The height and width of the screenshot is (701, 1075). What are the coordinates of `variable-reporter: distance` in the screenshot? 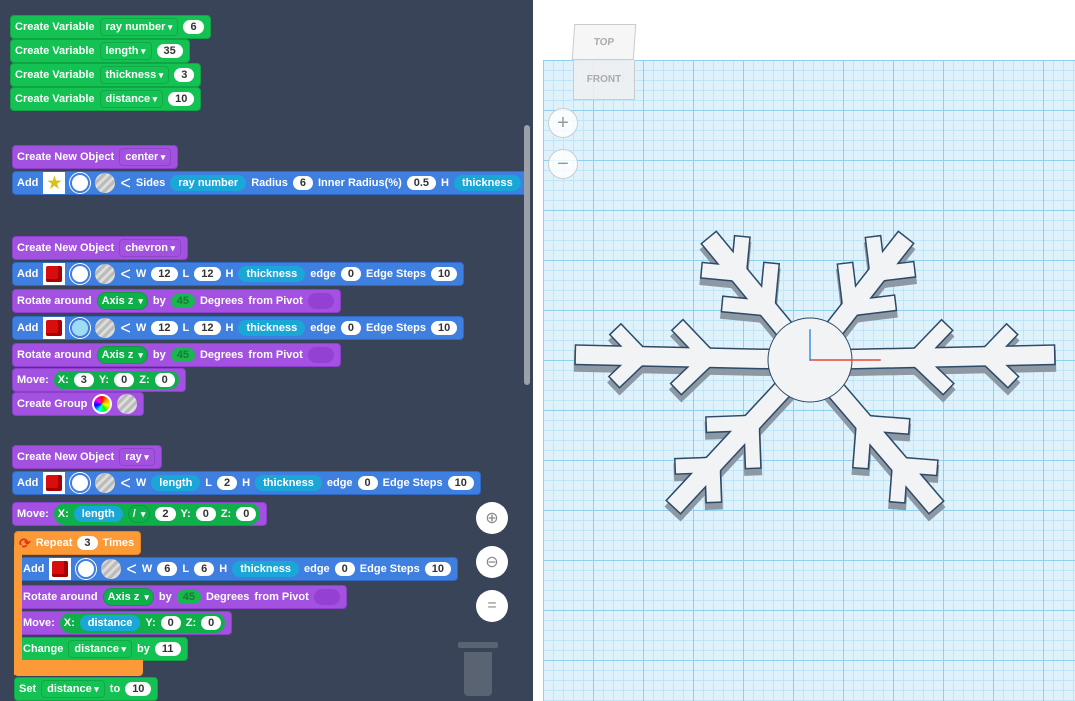 It's located at (110, 623).